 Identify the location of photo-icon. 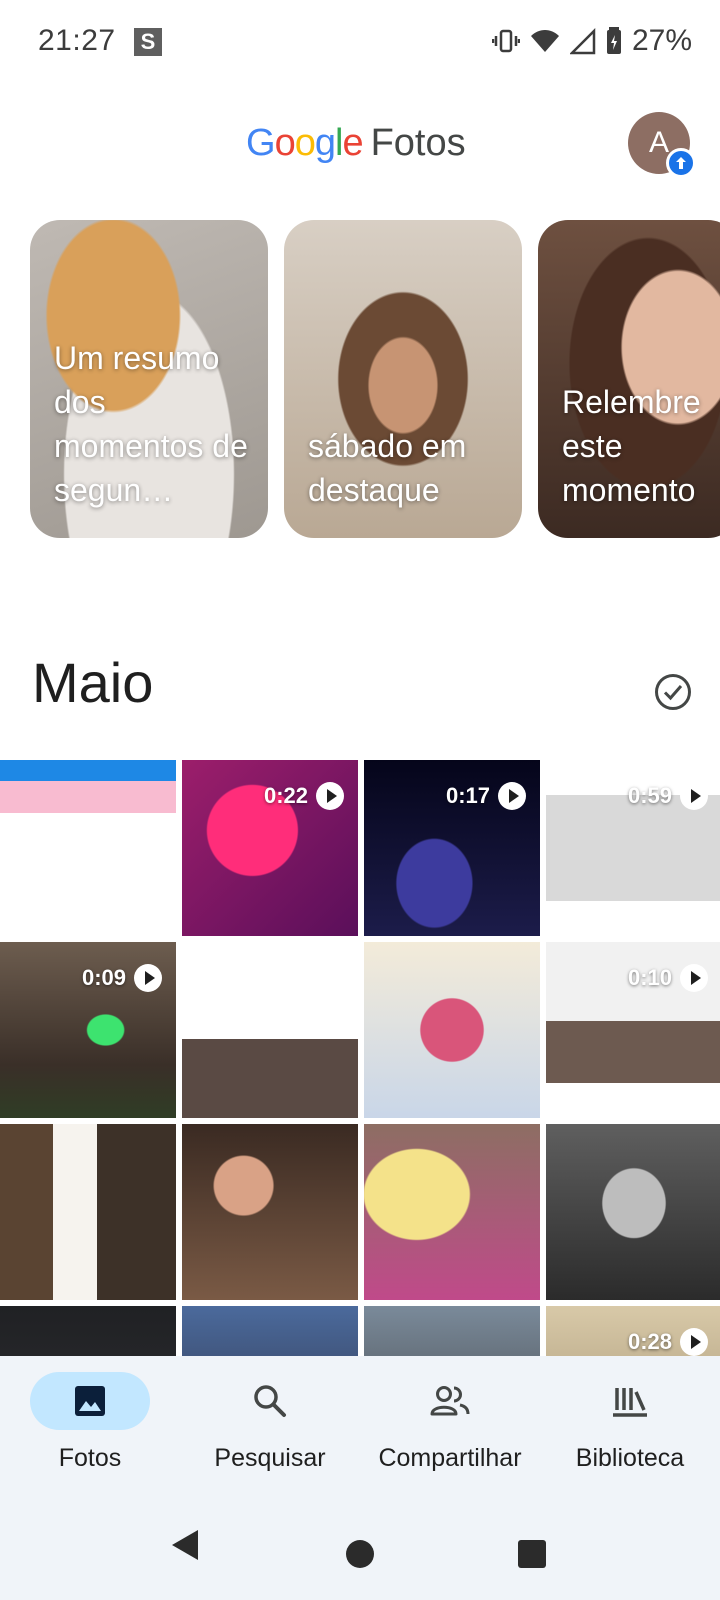
(90, 1401).